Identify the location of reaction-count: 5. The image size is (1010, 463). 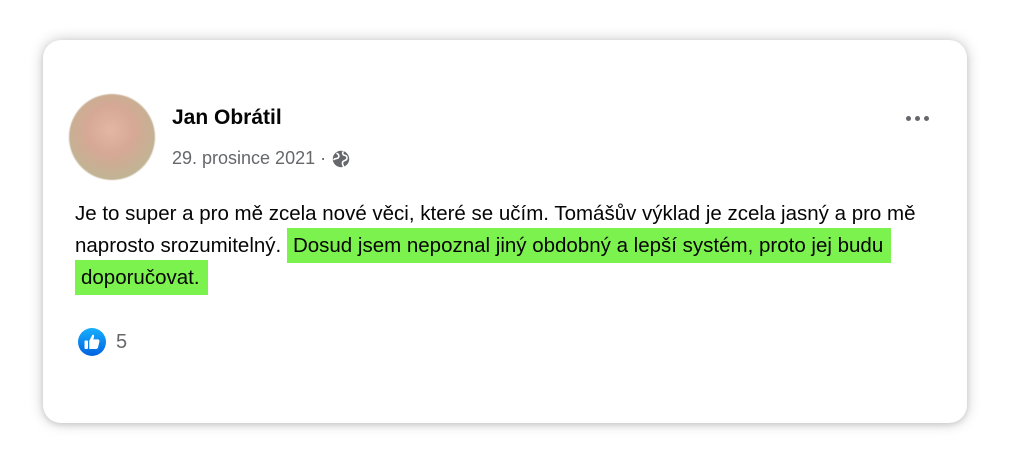
(122, 341).